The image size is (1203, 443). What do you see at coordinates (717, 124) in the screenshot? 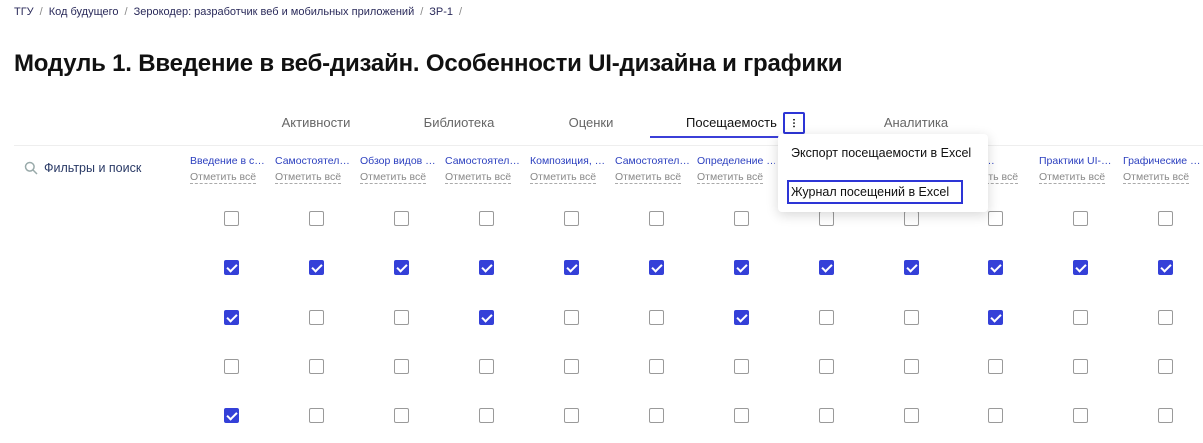
I see `tab-attendance: Посещаемость` at bounding box center [717, 124].